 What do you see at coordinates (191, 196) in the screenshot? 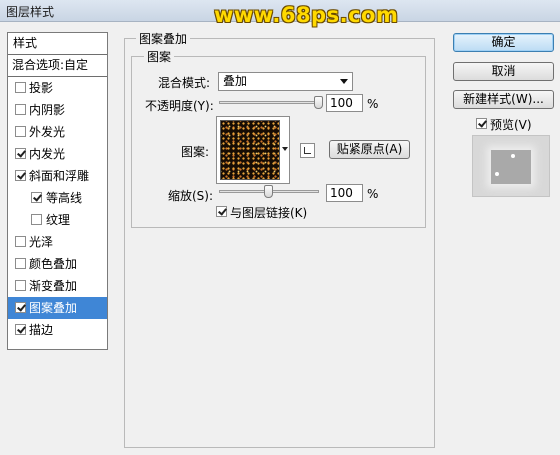
I see `scale-label: 缩放(S):` at bounding box center [191, 196].